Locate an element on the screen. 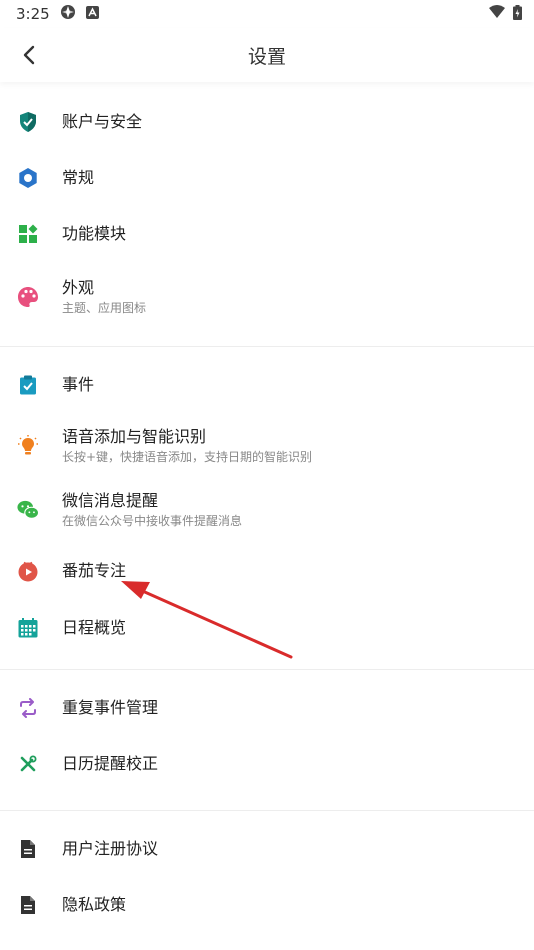 This screenshot has width=534, height=950. tools-icon is located at coordinates (28, 764).